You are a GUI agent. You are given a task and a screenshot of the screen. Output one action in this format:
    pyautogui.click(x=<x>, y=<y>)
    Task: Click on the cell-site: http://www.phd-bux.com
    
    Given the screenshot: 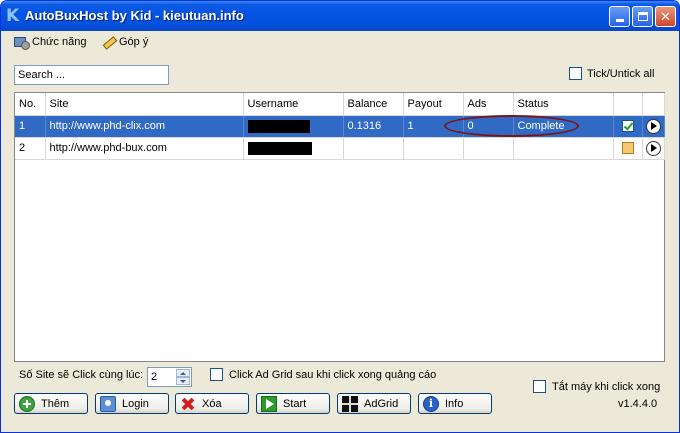 What is the action you would take?
    pyautogui.click(x=144, y=148)
    